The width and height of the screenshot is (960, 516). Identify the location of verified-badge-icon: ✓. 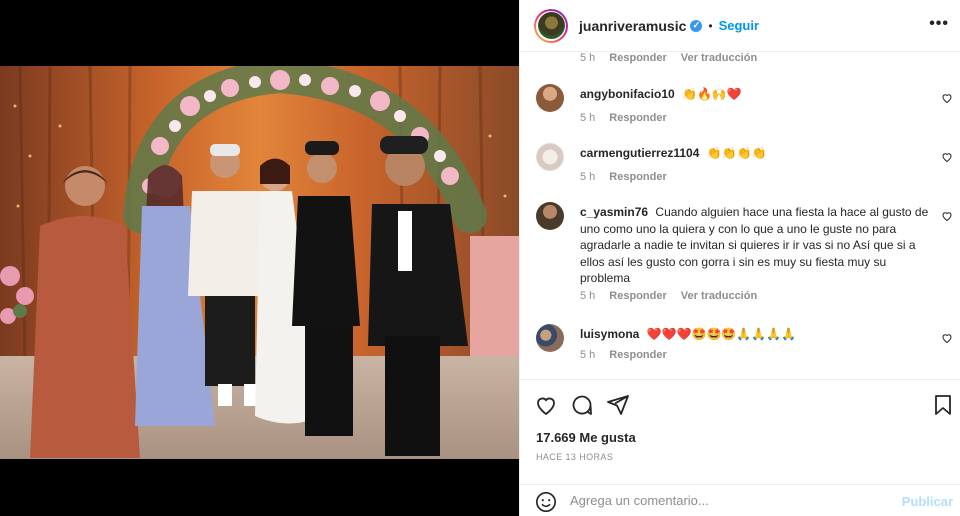
(696, 25).